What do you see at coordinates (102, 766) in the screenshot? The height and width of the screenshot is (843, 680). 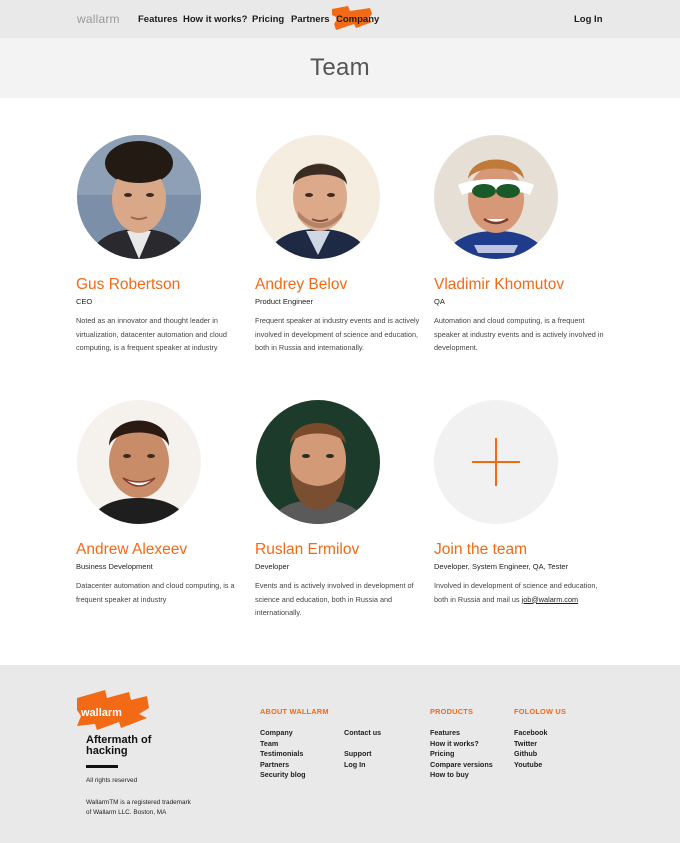 I see `footer-divider` at bounding box center [102, 766].